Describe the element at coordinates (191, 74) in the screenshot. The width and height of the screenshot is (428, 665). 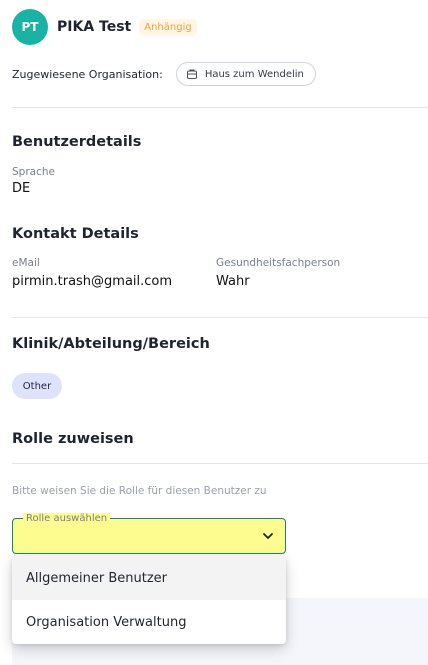
I see `building-icon` at that location.